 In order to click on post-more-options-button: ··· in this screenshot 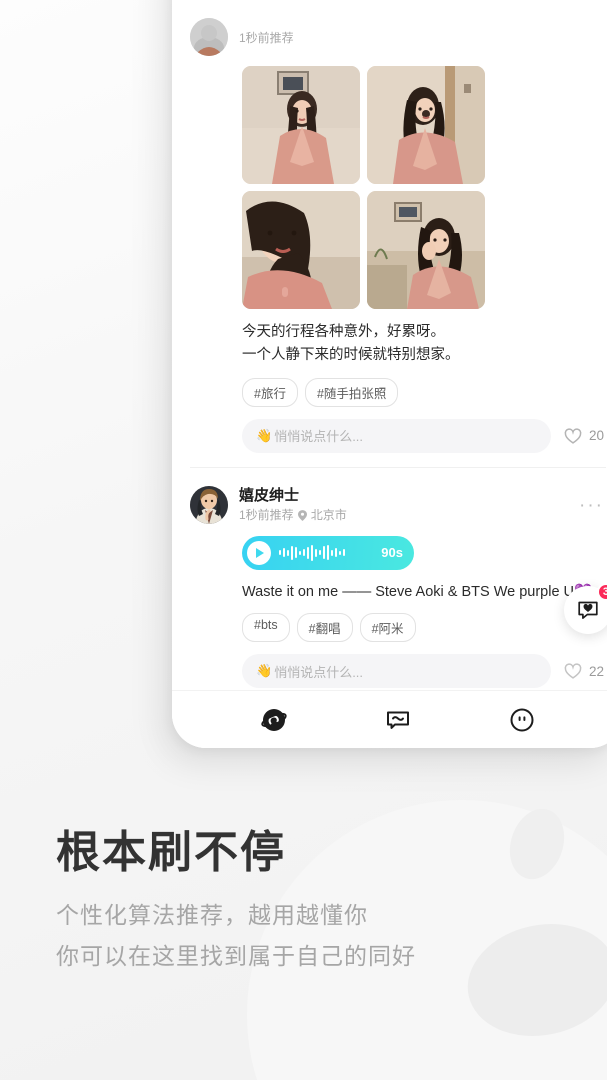, I will do `click(591, 505)`.